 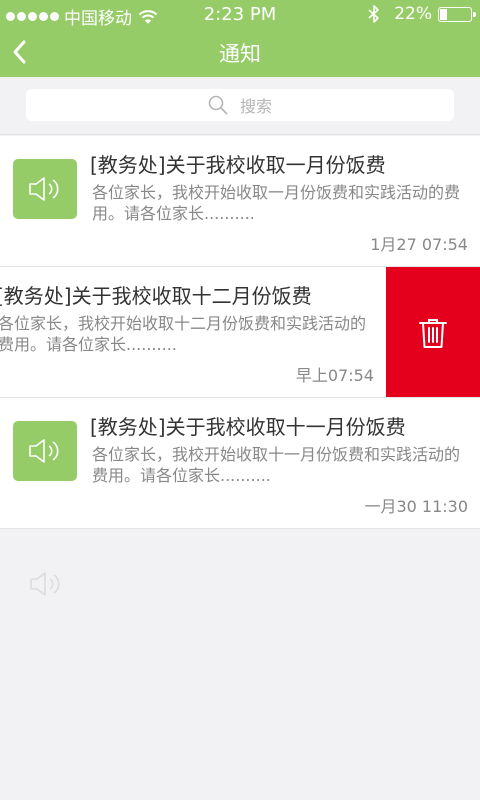 What do you see at coordinates (240, 14) in the screenshot?
I see `status-bar: 中国移动 2:23 PM 22%` at bounding box center [240, 14].